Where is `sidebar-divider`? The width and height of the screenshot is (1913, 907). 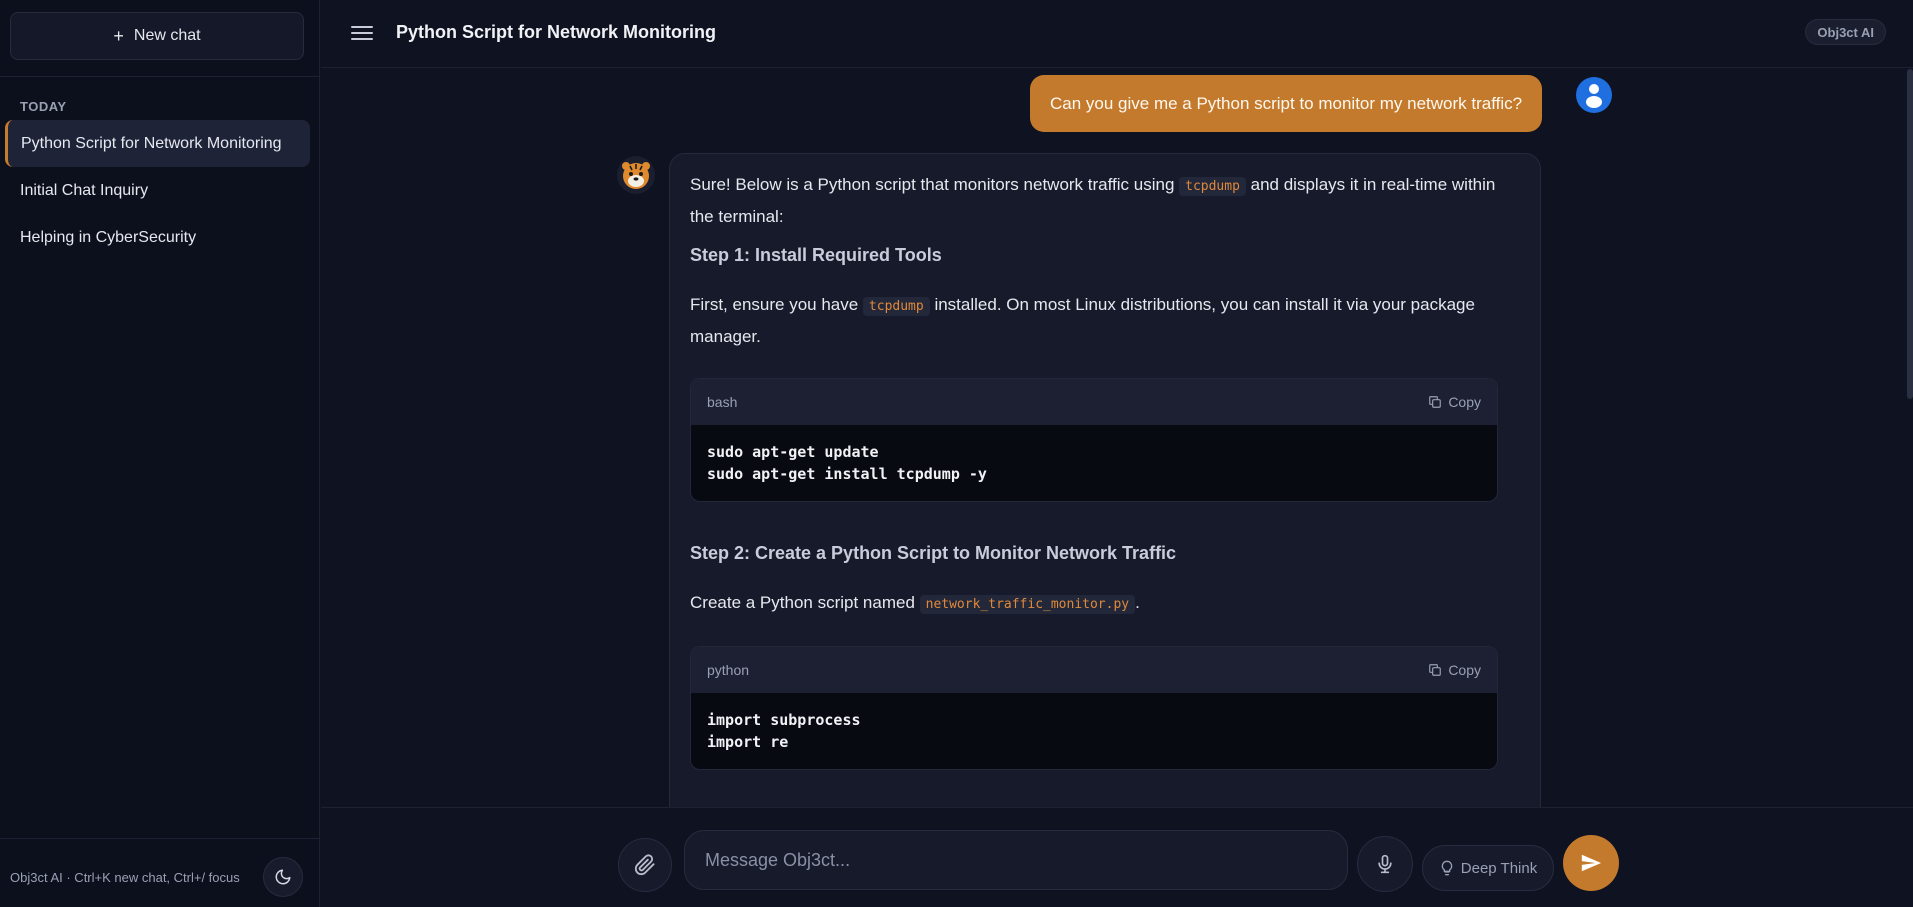 sidebar-divider is located at coordinates (160, 76).